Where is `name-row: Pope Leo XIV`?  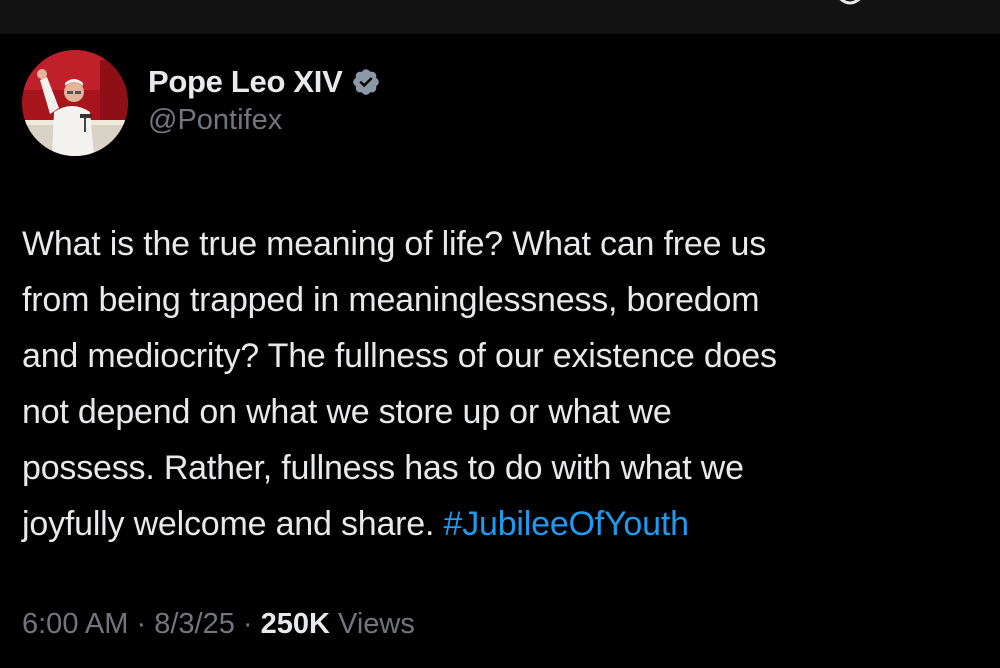 name-row: Pope Leo XIV is located at coordinates (264, 82).